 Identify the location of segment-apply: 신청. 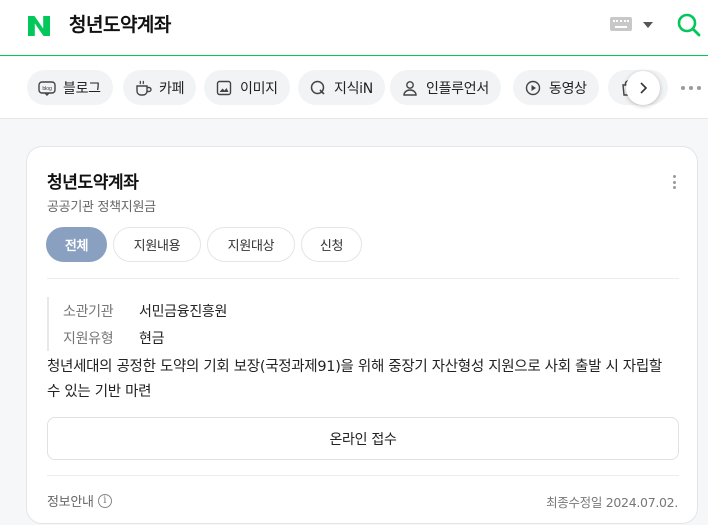
(331, 244).